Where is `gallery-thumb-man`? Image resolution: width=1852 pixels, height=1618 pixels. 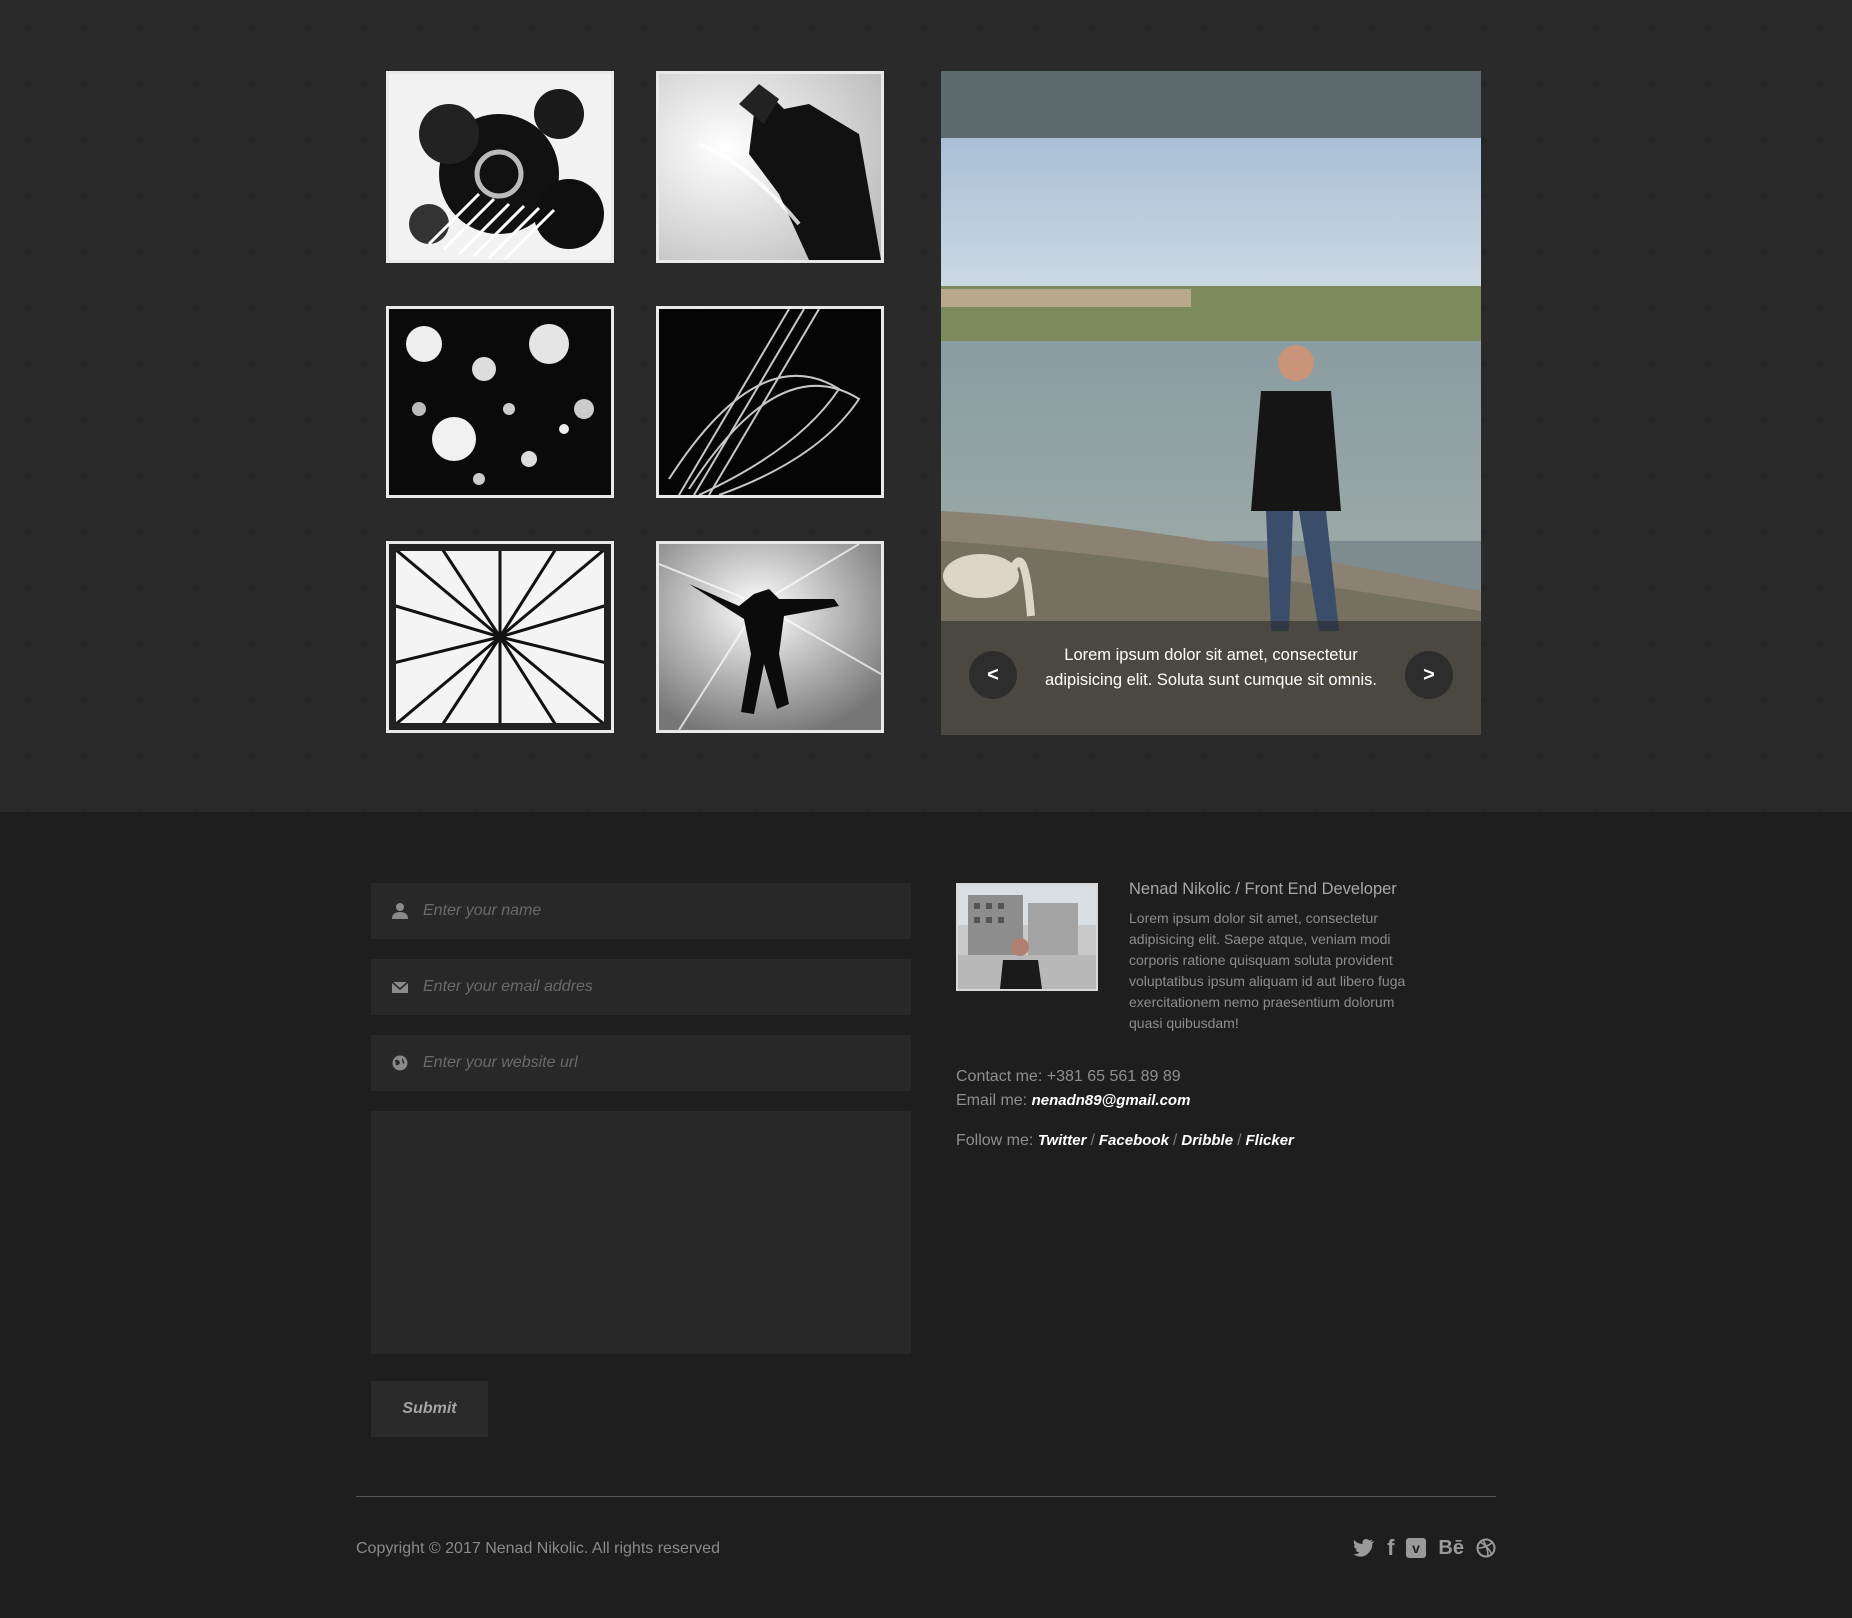 gallery-thumb-man is located at coordinates (770, 167).